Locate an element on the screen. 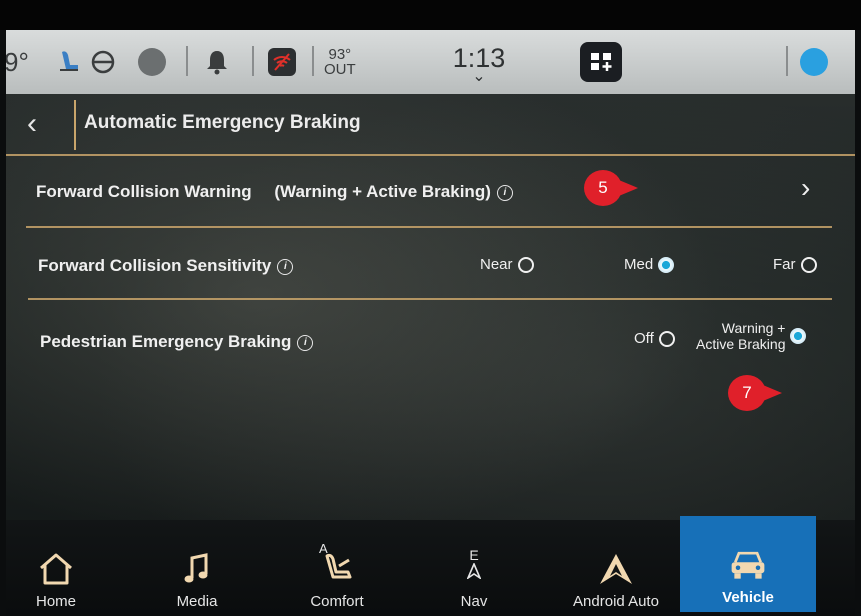 The width and height of the screenshot is (861, 616). status-bar: 9° 93° OUT 1:13 ⌄ is located at coordinates (430, 62).